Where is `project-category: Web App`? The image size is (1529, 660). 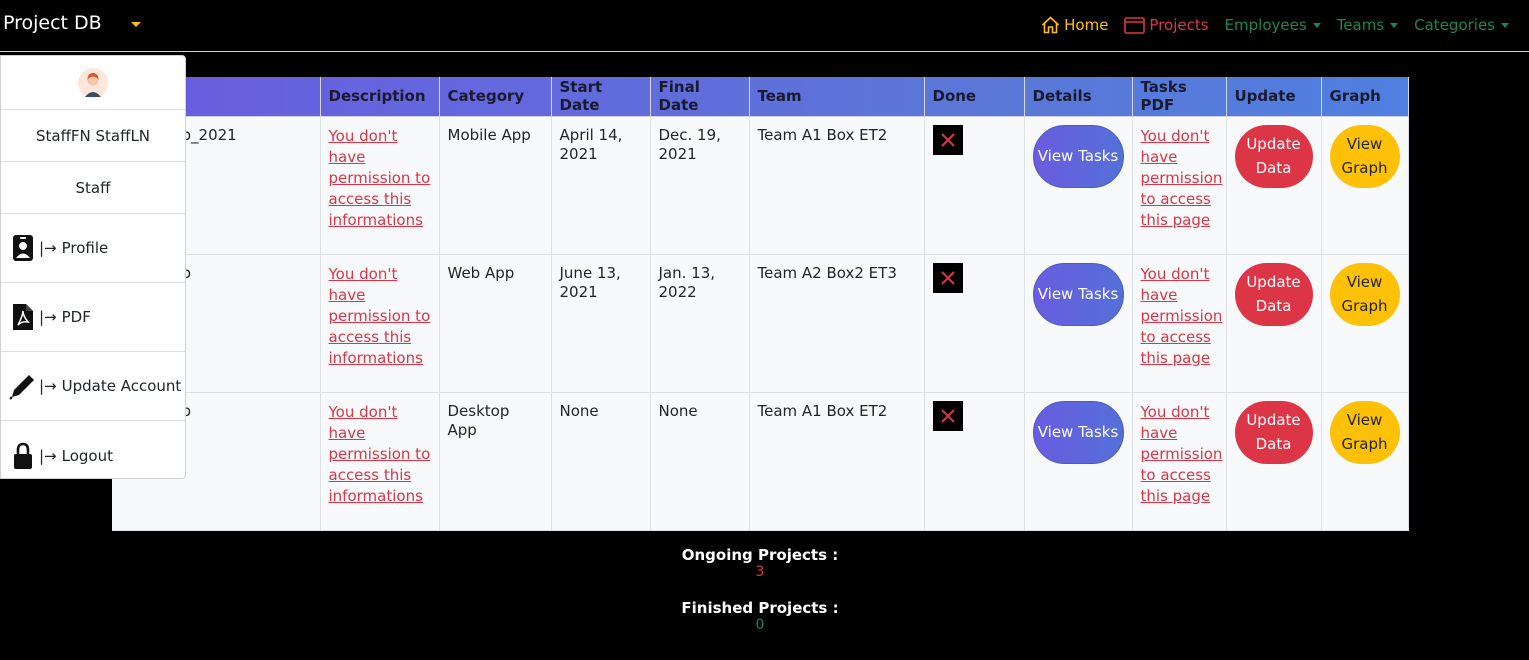
project-category: Web App is located at coordinates (495, 323).